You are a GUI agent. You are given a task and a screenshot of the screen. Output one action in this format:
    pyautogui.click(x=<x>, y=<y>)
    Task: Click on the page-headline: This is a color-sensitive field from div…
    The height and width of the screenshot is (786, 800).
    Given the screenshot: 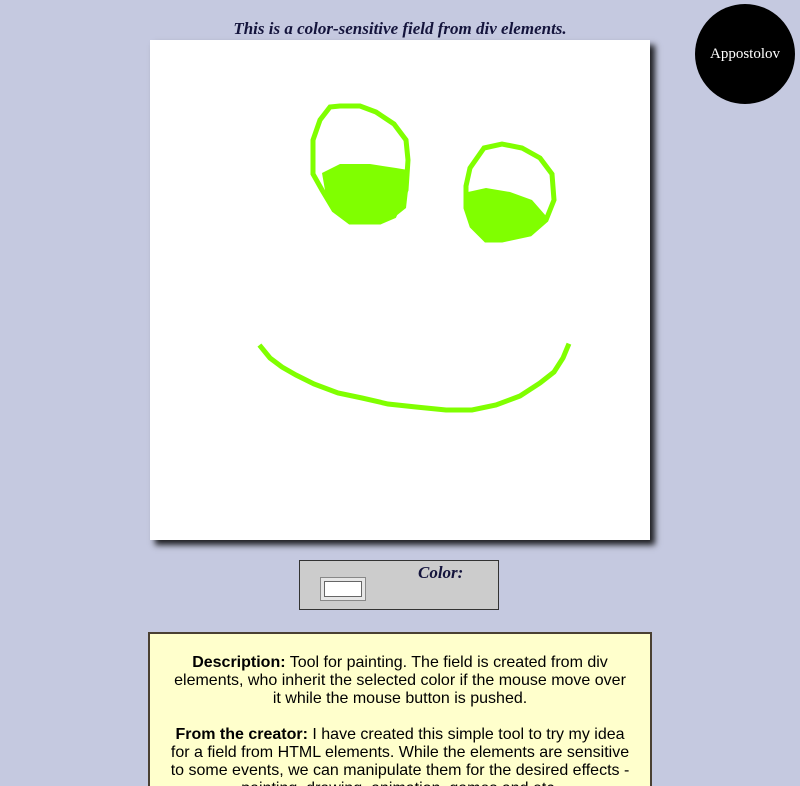 What is the action you would take?
    pyautogui.click(x=400, y=28)
    